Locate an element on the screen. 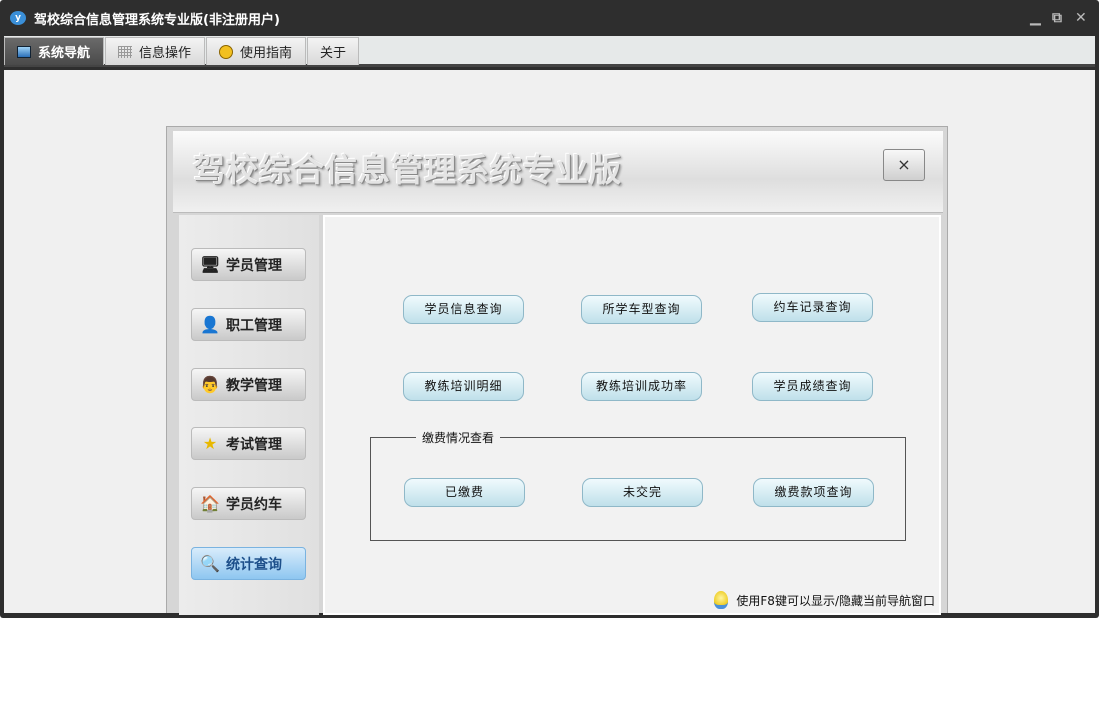 The height and width of the screenshot is (723, 1099). fee-item-query-button: 缴费款项查询 is located at coordinates (813, 492).